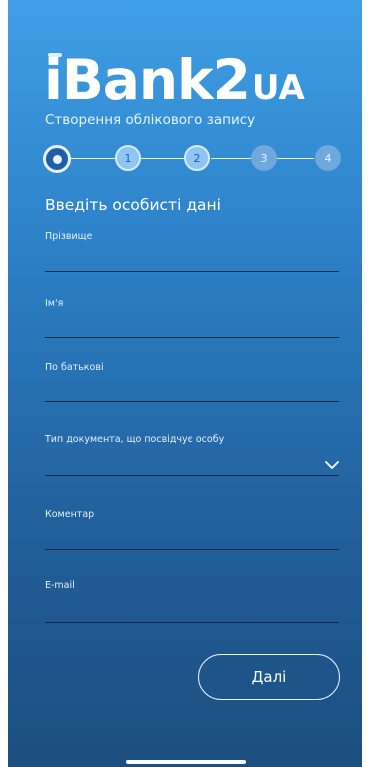 Image resolution: width=369 pixels, height=767 pixels. Describe the element at coordinates (192, 549) in the screenshot. I see `comment-underline` at that location.